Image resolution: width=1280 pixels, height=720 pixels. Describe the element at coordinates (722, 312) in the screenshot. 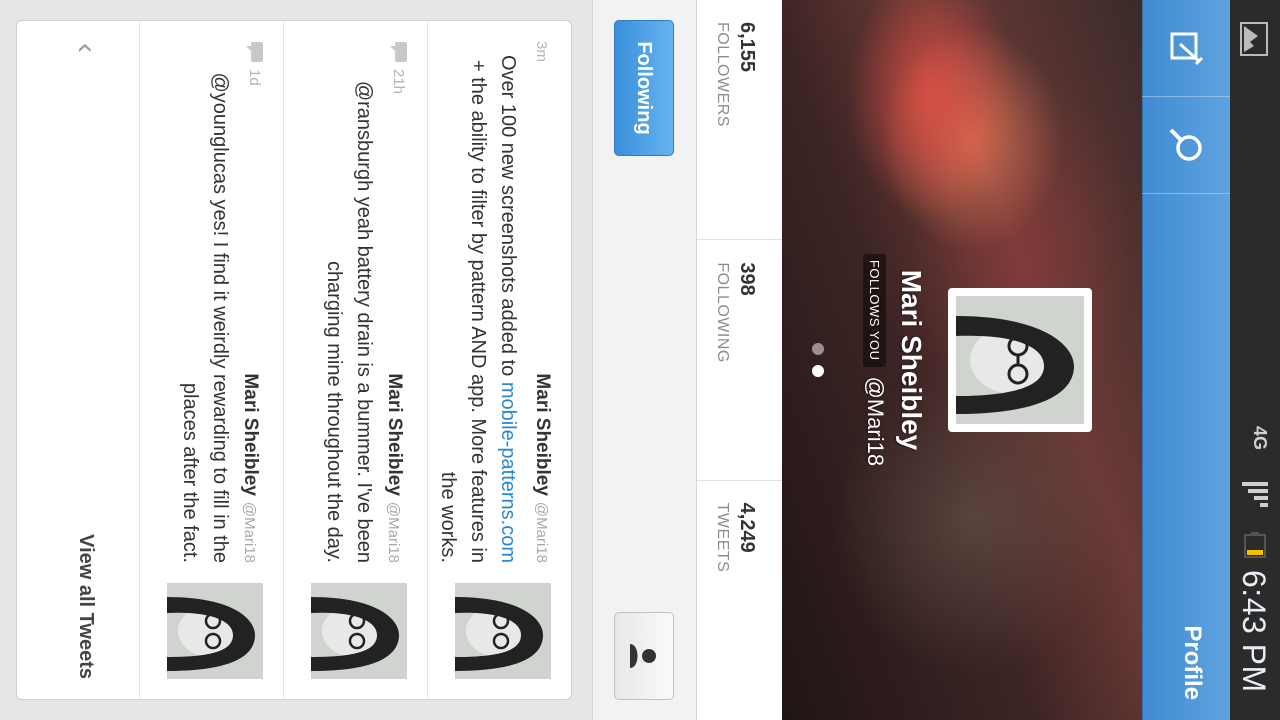

I see `stat-label: FOLLOWING` at that location.